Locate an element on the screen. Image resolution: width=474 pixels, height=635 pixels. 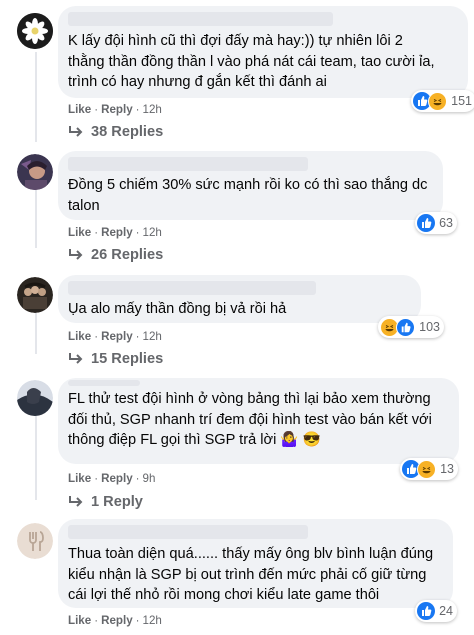
view-replies-button: 26 Replies is located at coordinates (115, 255).